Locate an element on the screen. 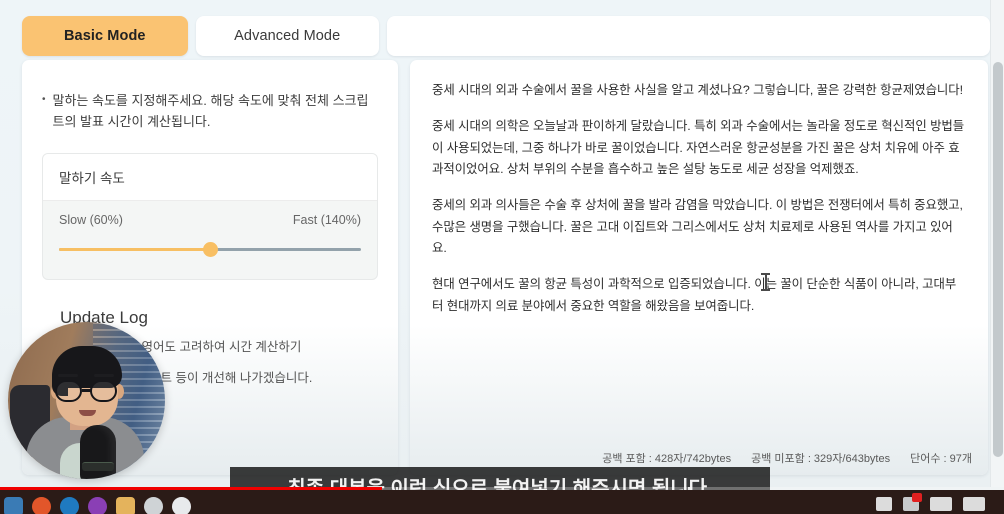  speed-max-label: Fast (140%) is located at coordinates (326, 219).